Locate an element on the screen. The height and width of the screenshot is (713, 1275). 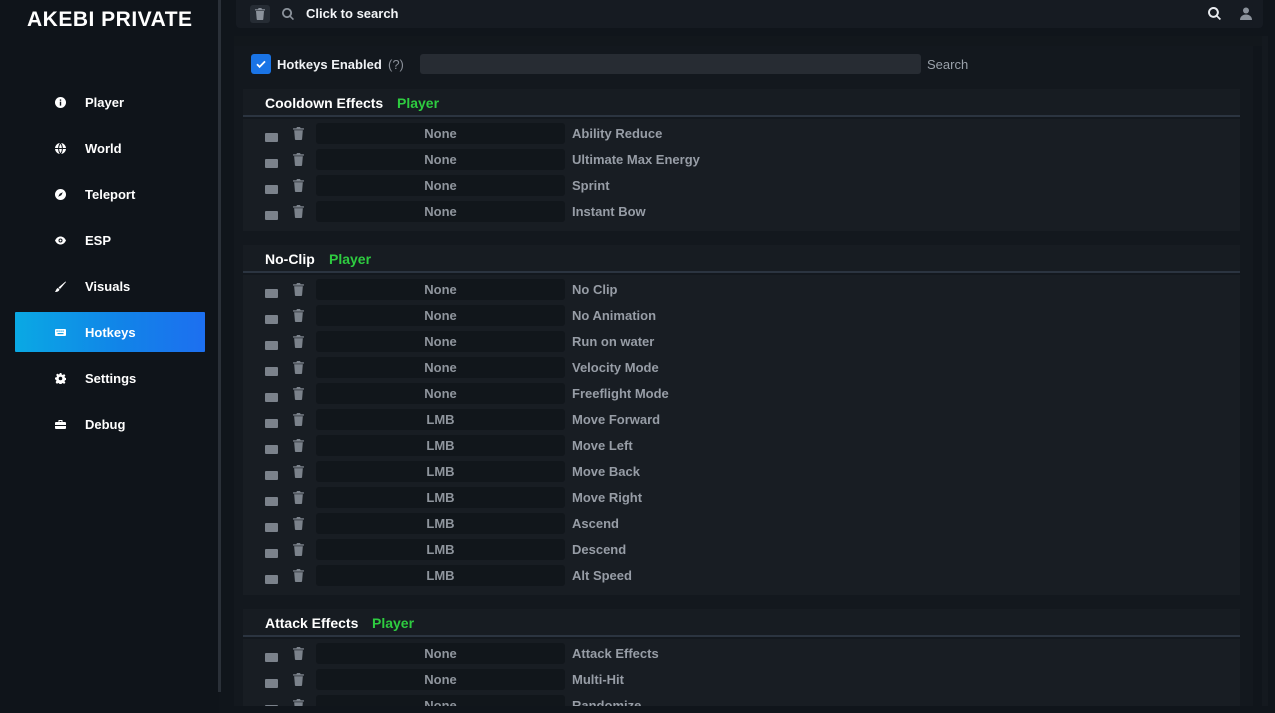
sidebar-item-esp: ESP is located at coordinates (110, 240).